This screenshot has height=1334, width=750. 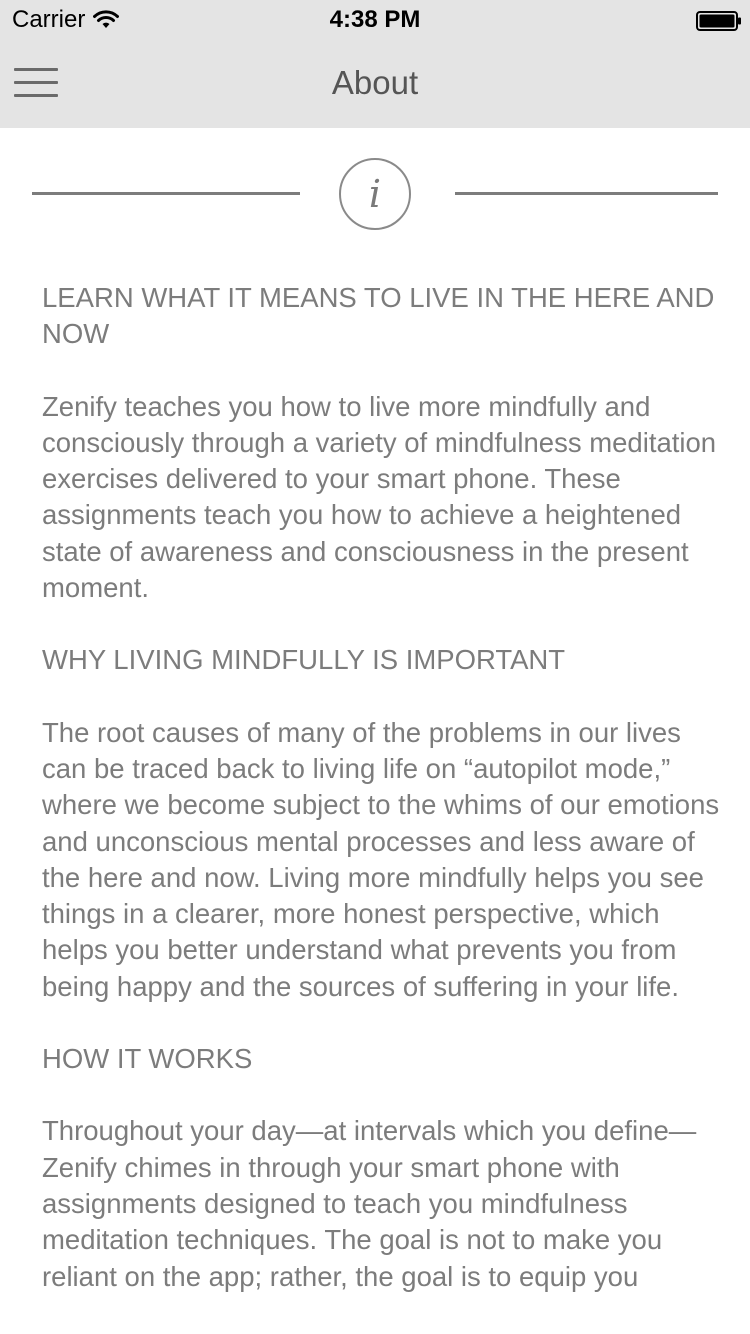 I want to click on status-bar: Carrier 4:38 PM, so click(x=375, y=20).